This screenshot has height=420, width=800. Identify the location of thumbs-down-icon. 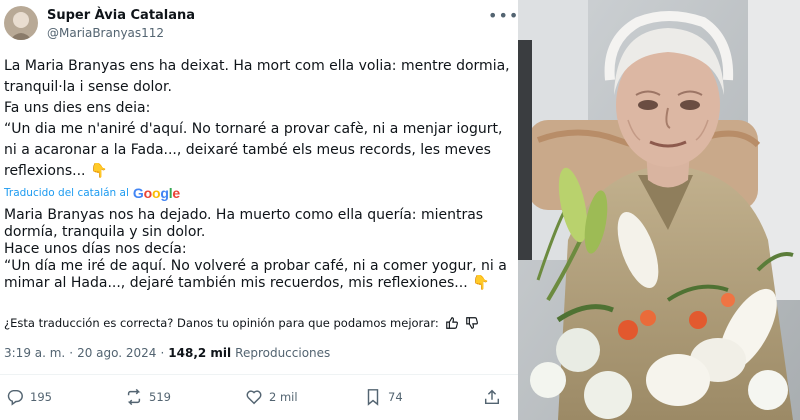
(472, 323).